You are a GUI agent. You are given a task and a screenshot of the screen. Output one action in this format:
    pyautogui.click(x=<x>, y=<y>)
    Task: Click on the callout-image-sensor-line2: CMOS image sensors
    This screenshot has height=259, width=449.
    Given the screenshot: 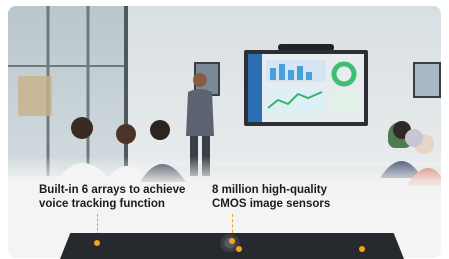 What is the action you would take?
    pyautogui.click(x=271, y=204)
    